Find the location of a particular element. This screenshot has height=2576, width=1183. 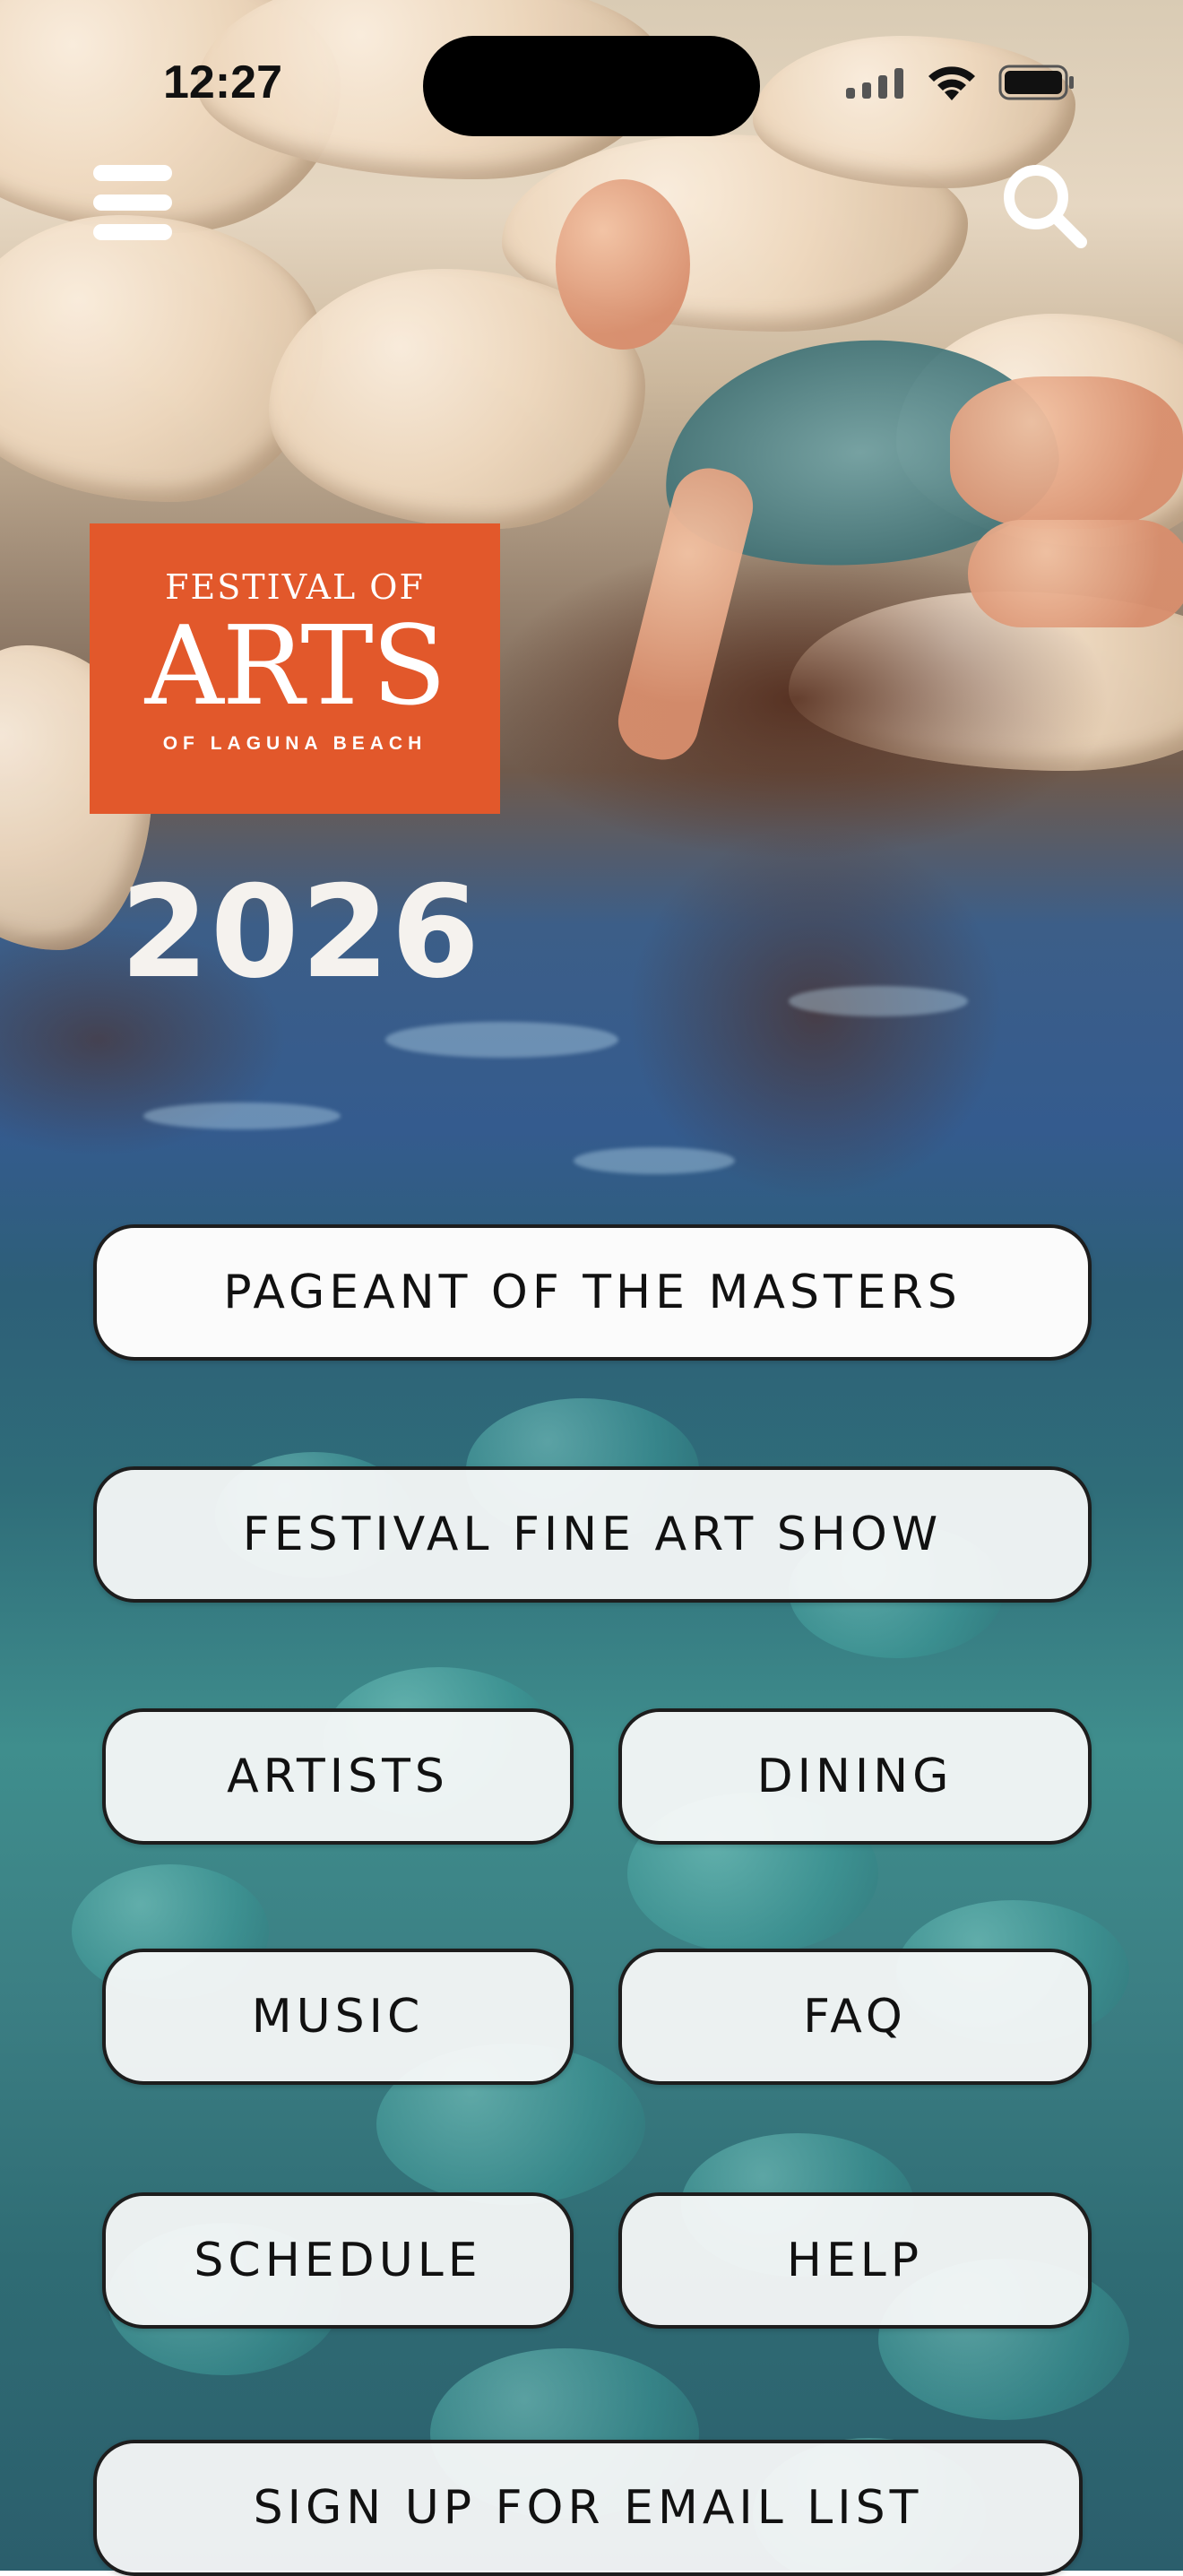

music-button: MUSIC is located at coordinates (338, 2017).